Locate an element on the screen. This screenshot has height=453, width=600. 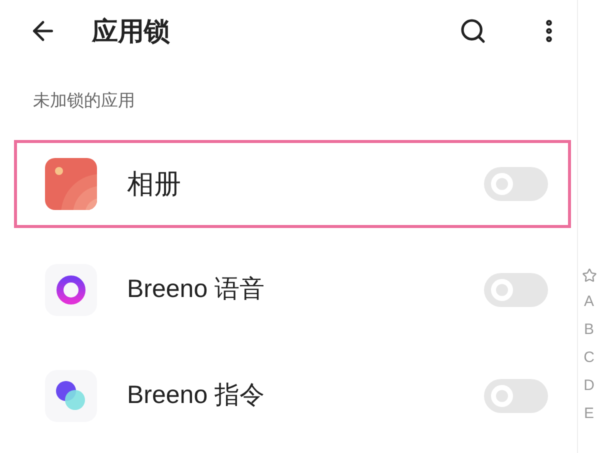
index-letter: D is located at coordinates (589, 385).